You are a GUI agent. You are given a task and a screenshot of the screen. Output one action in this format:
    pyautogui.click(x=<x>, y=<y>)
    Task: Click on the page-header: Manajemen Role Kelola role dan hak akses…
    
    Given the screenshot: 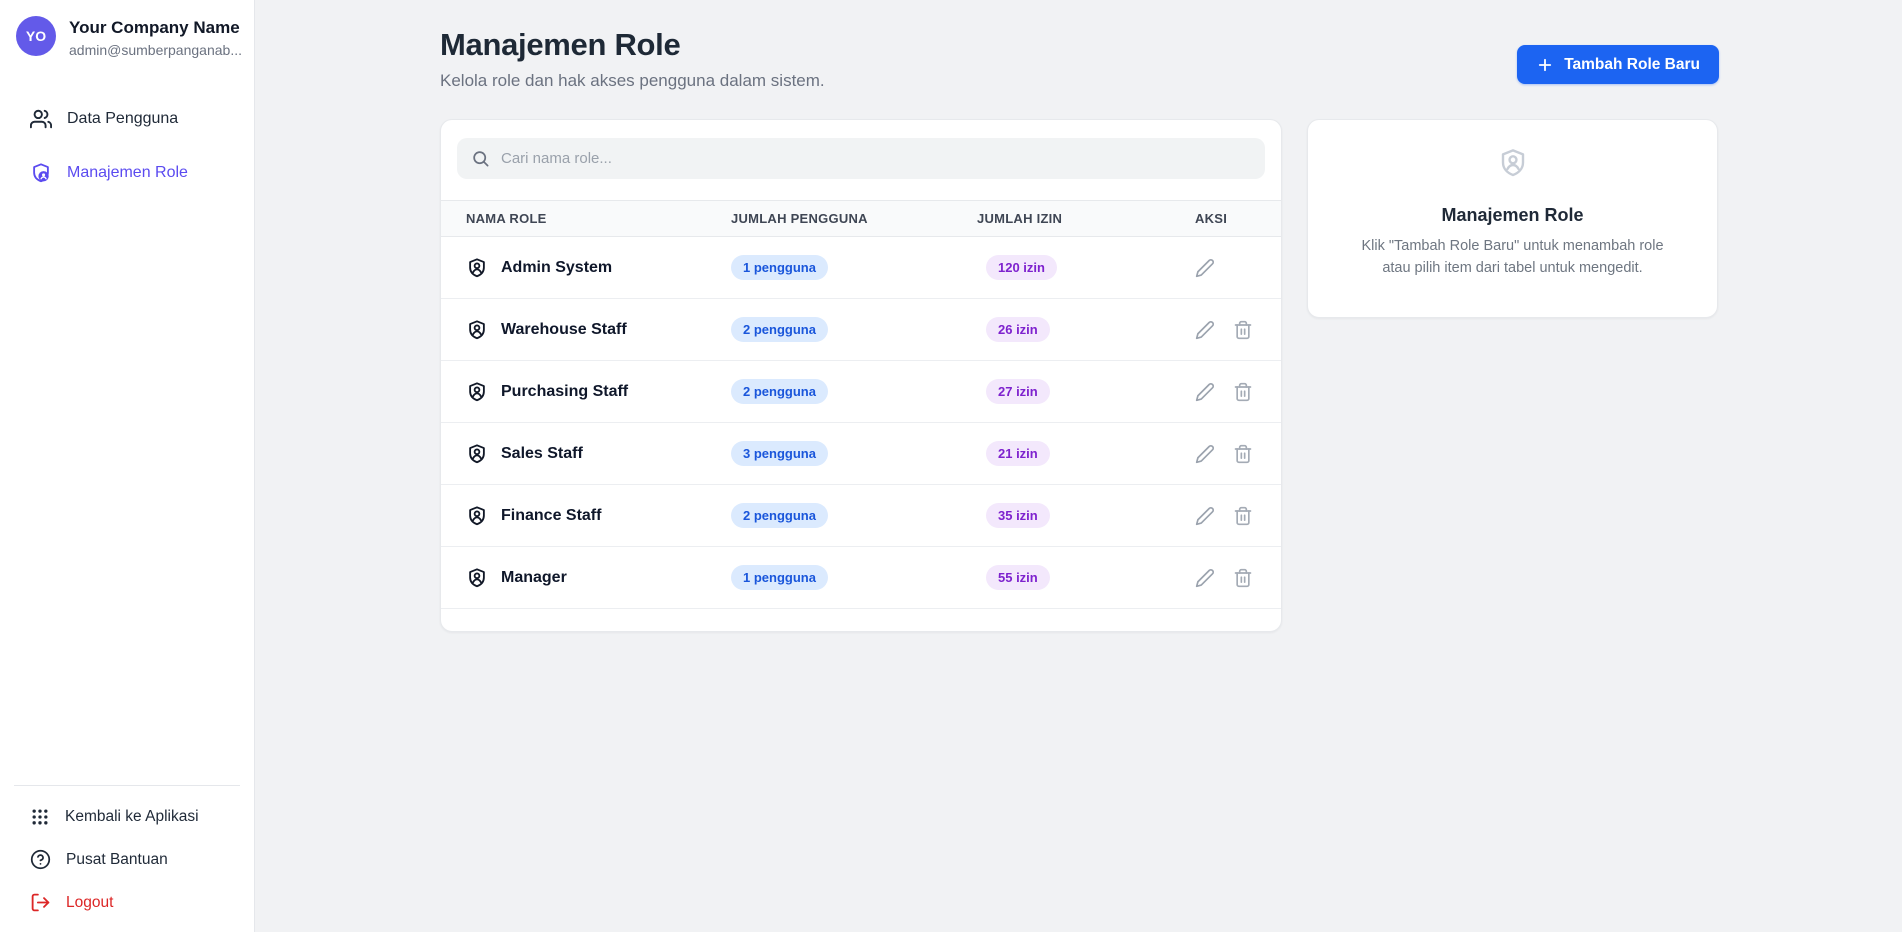 What is the action you would take?
    pyautogui.click(x=1079, y=59)
    